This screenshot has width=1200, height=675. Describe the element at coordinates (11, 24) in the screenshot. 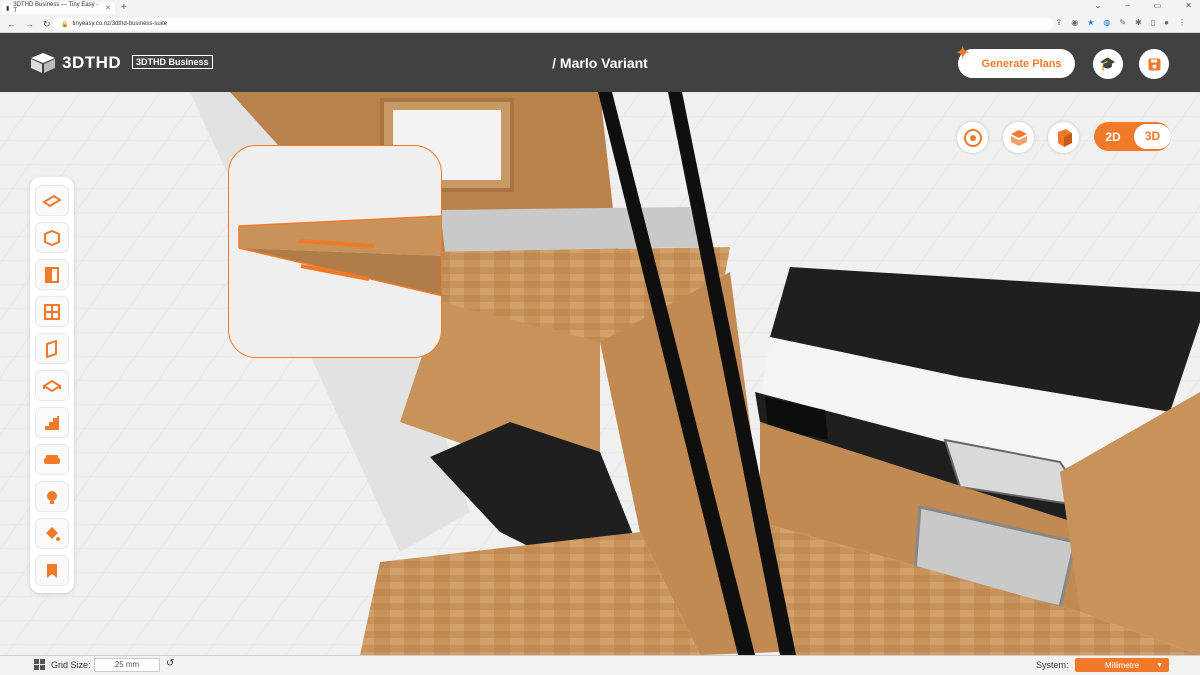

I see `back-icon: ←` at that location.